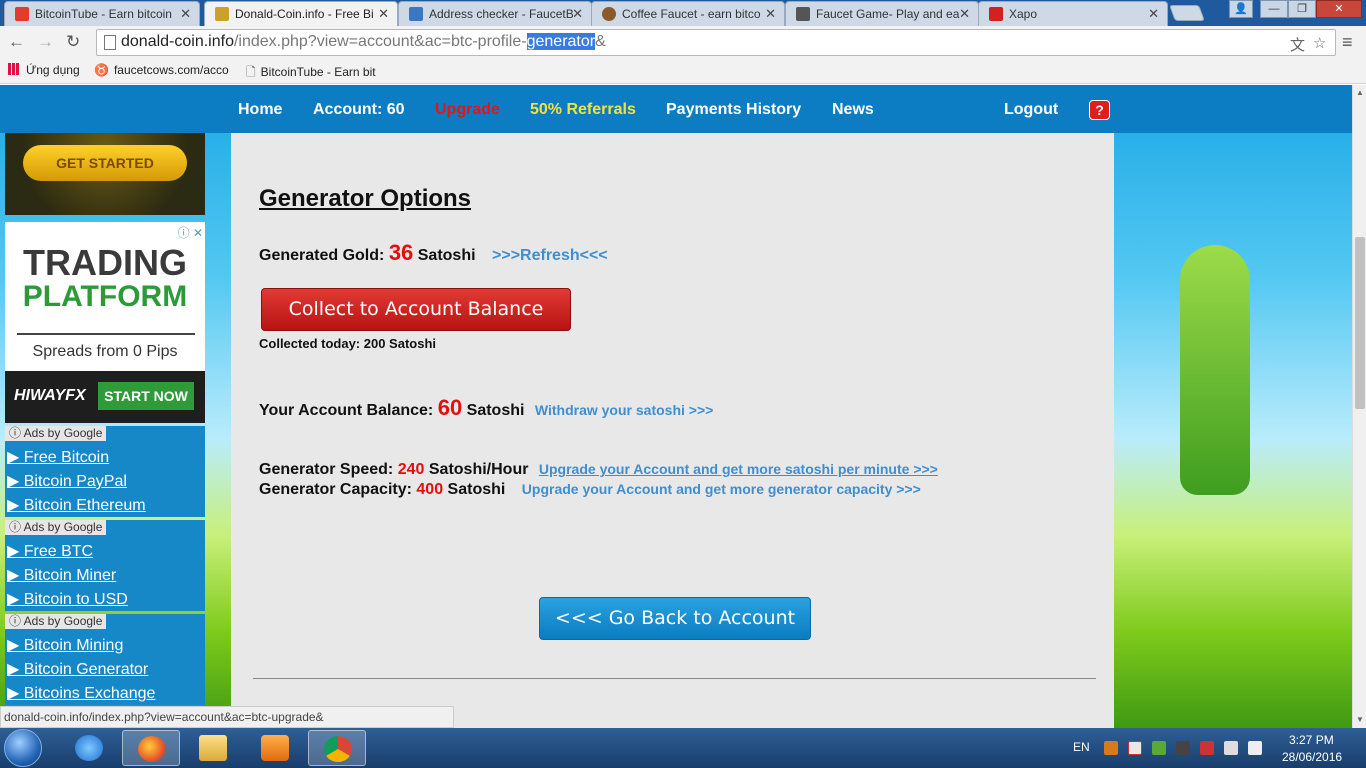 This screenshot has width=1366, height=768. I want to click on withdraw-link: Withdraw your satoshi >>>, so click(624, 410).